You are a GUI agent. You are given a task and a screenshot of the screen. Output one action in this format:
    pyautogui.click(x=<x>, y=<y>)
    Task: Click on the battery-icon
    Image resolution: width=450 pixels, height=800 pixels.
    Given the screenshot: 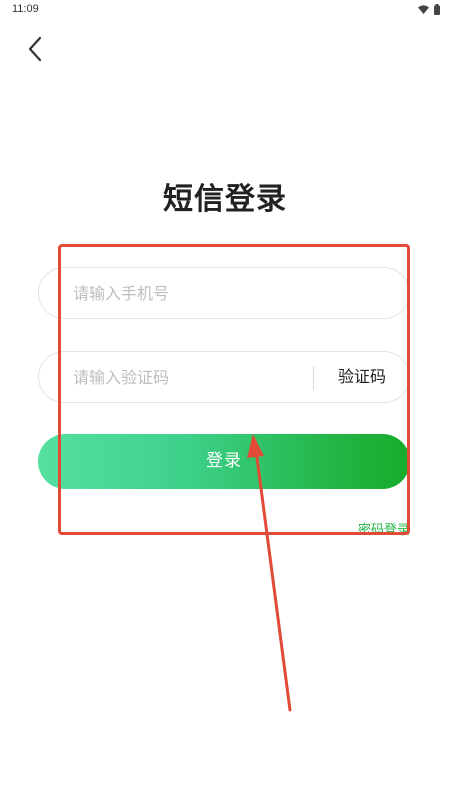 What is the action you would take?
    pyautogui.click(x=437, y=9)
    